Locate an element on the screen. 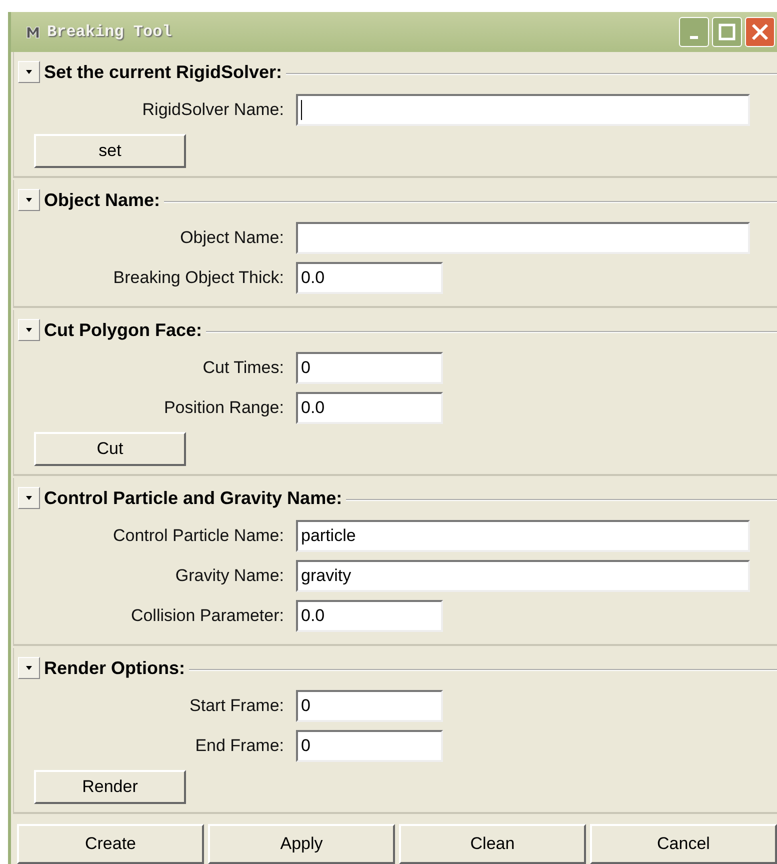 The height and width of the screenshot is (864, 777). window-title: Breaking Tool is located at coordinates (110, 32).